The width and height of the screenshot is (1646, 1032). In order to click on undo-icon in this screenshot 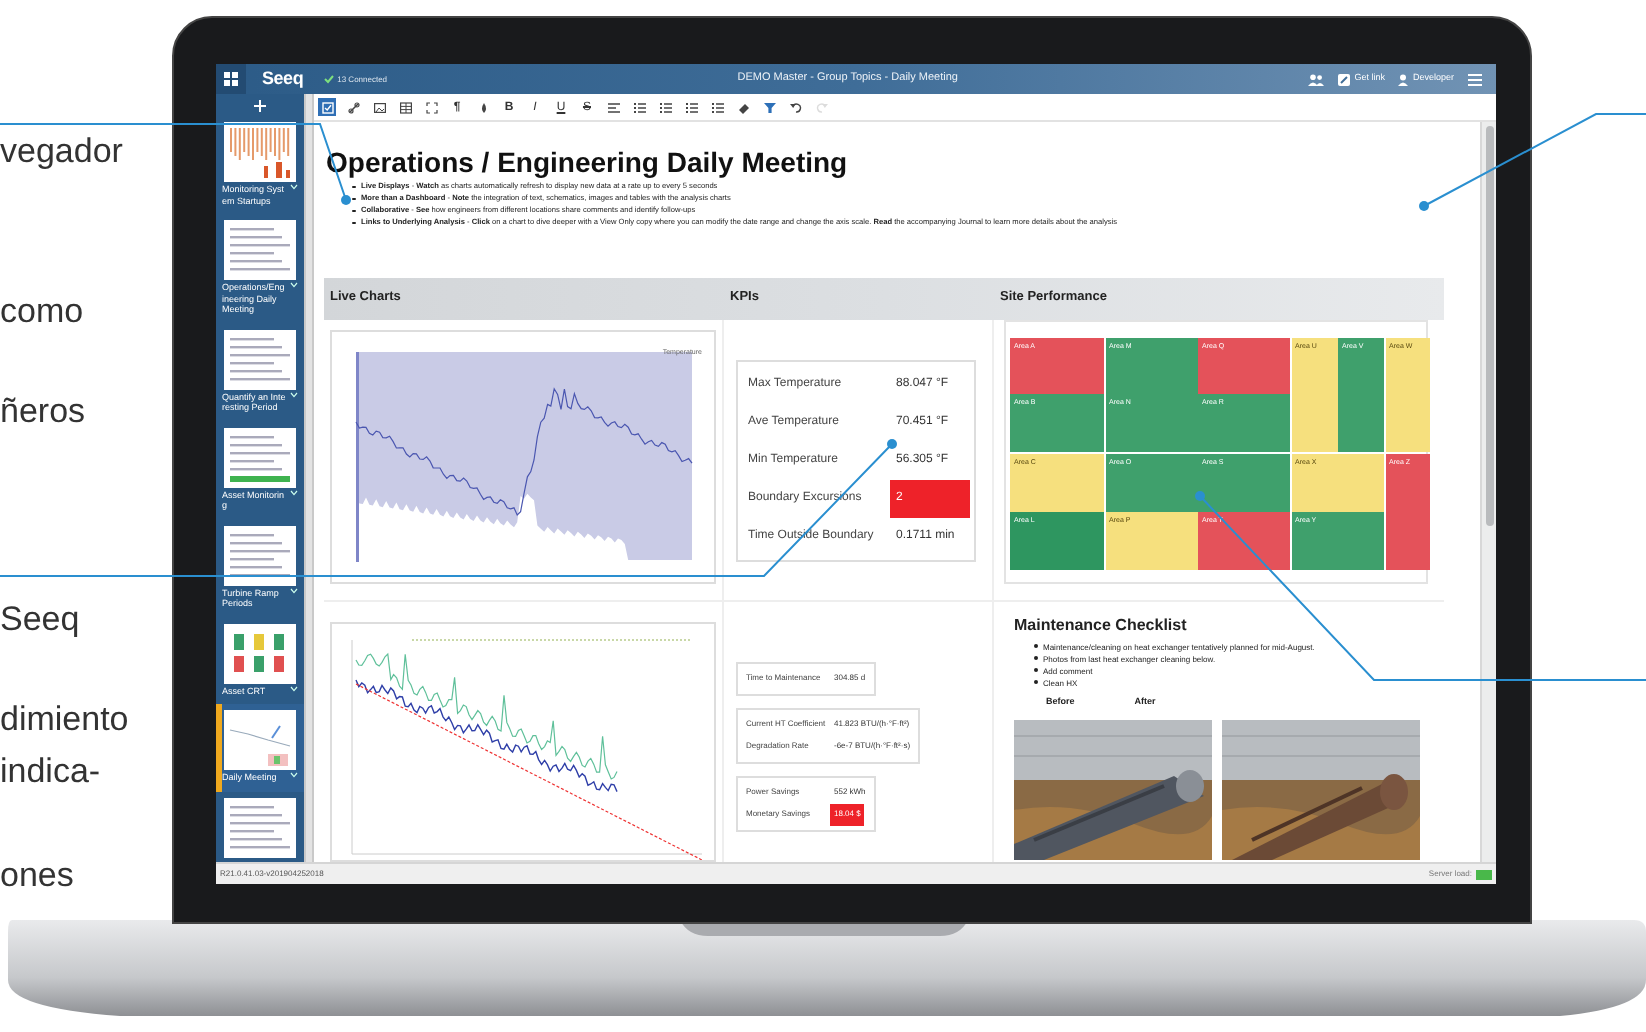, I will do `click(795, 107)`.